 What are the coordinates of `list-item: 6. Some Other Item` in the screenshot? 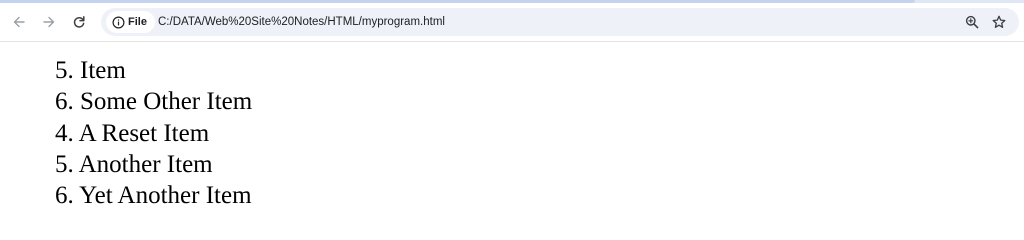 It's located at (153, 101).